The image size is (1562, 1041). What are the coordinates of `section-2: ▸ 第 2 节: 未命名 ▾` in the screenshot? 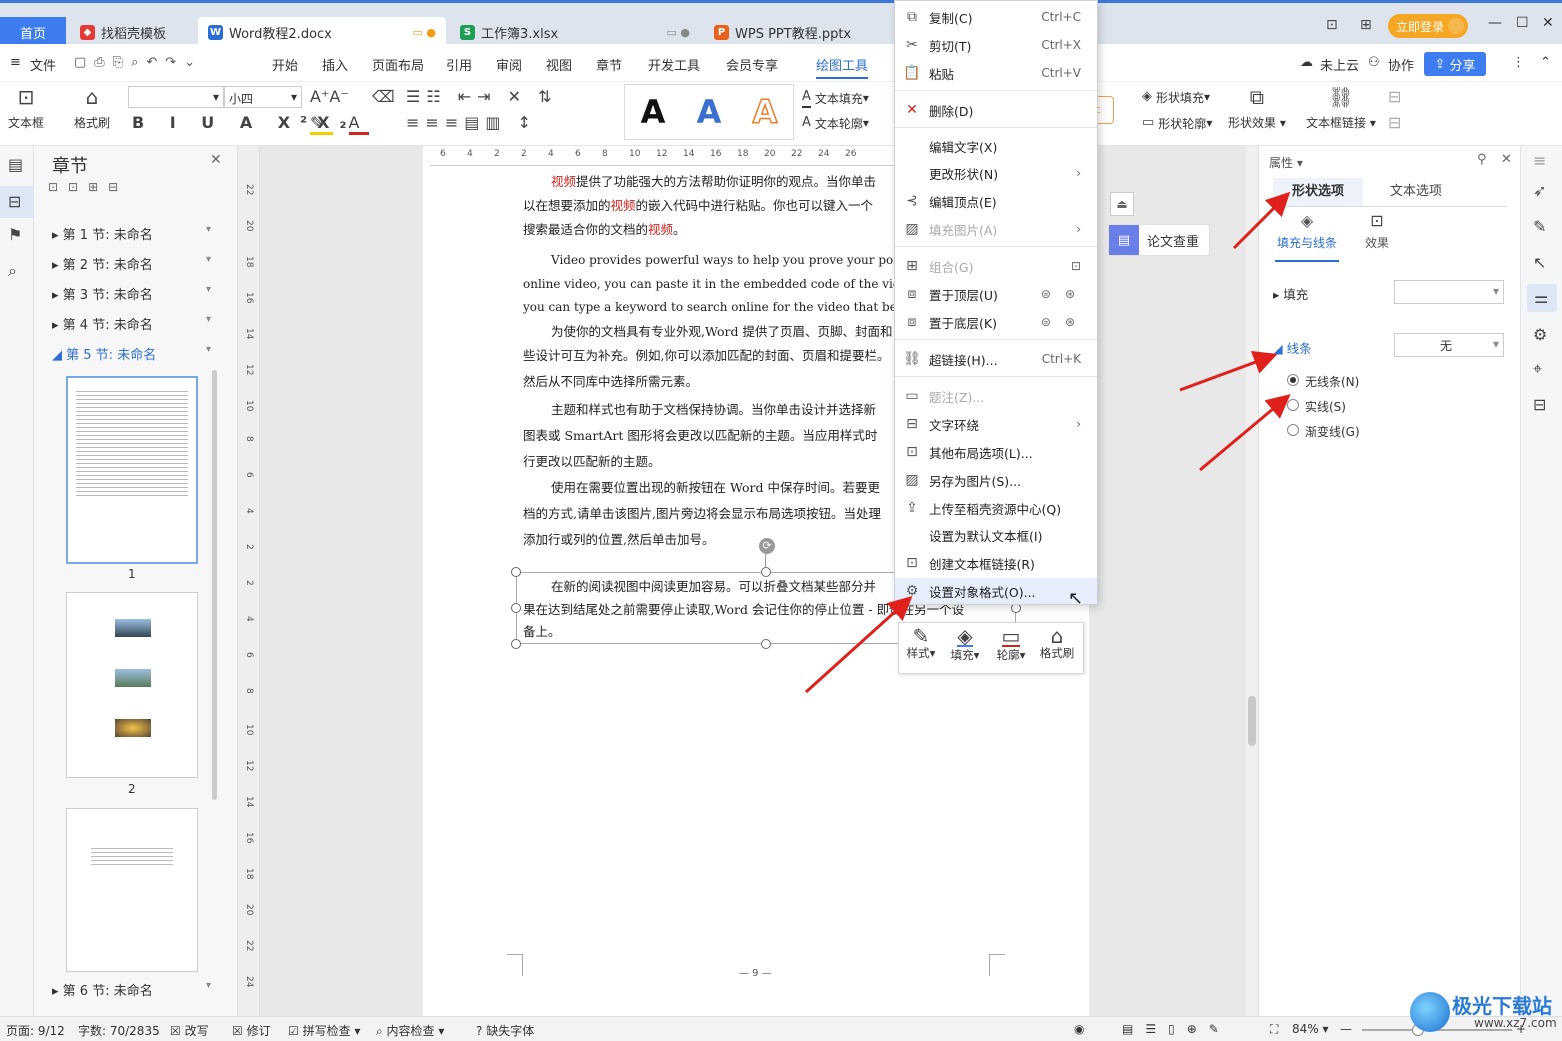 It's located at (131, 263).